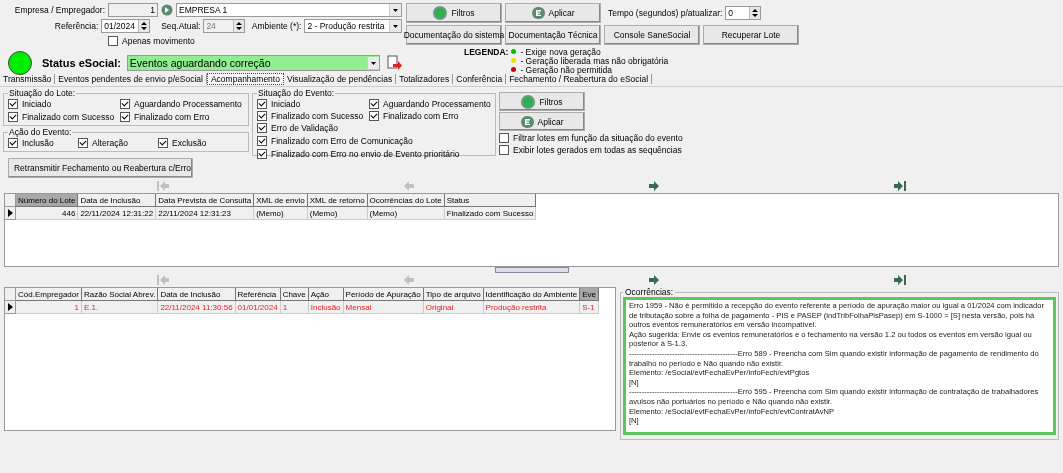  I want to click on column-header: Ocorrências do Lote, so click(406, 200).